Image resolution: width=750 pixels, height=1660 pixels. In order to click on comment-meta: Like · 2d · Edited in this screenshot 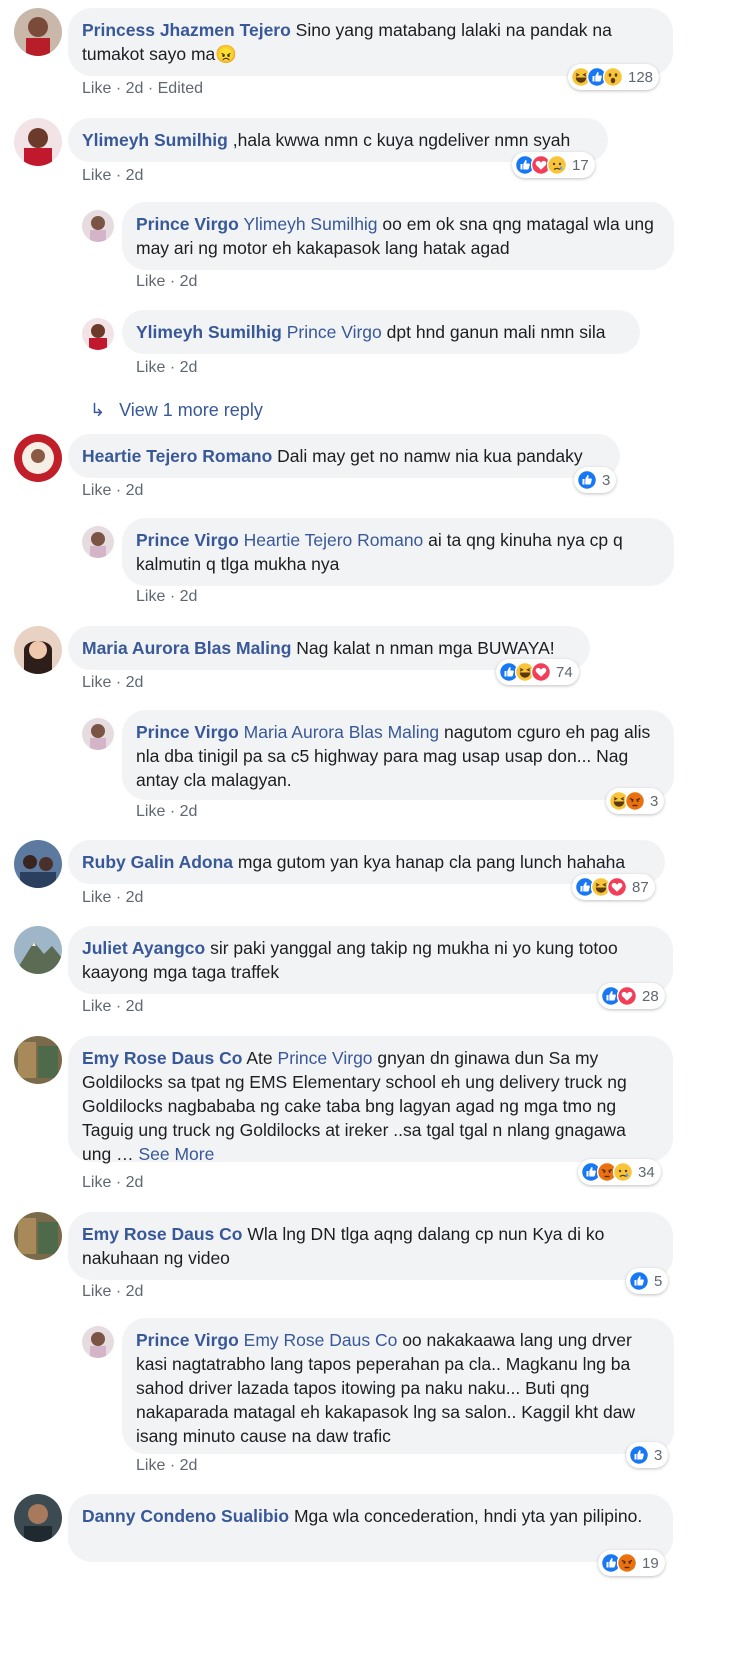, I will do `click(142, 88)`.